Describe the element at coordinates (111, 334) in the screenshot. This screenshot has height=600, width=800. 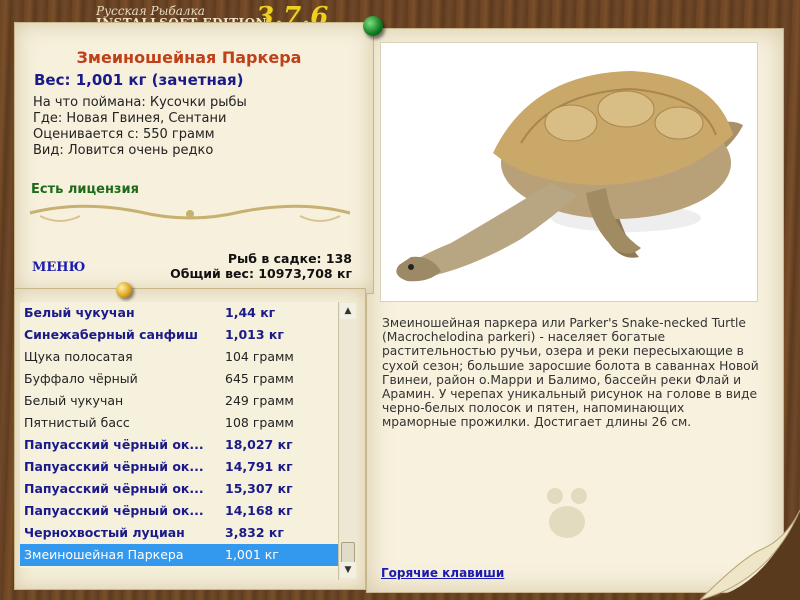
I see `list-item-name: Синежаберный санфиш` at that location.